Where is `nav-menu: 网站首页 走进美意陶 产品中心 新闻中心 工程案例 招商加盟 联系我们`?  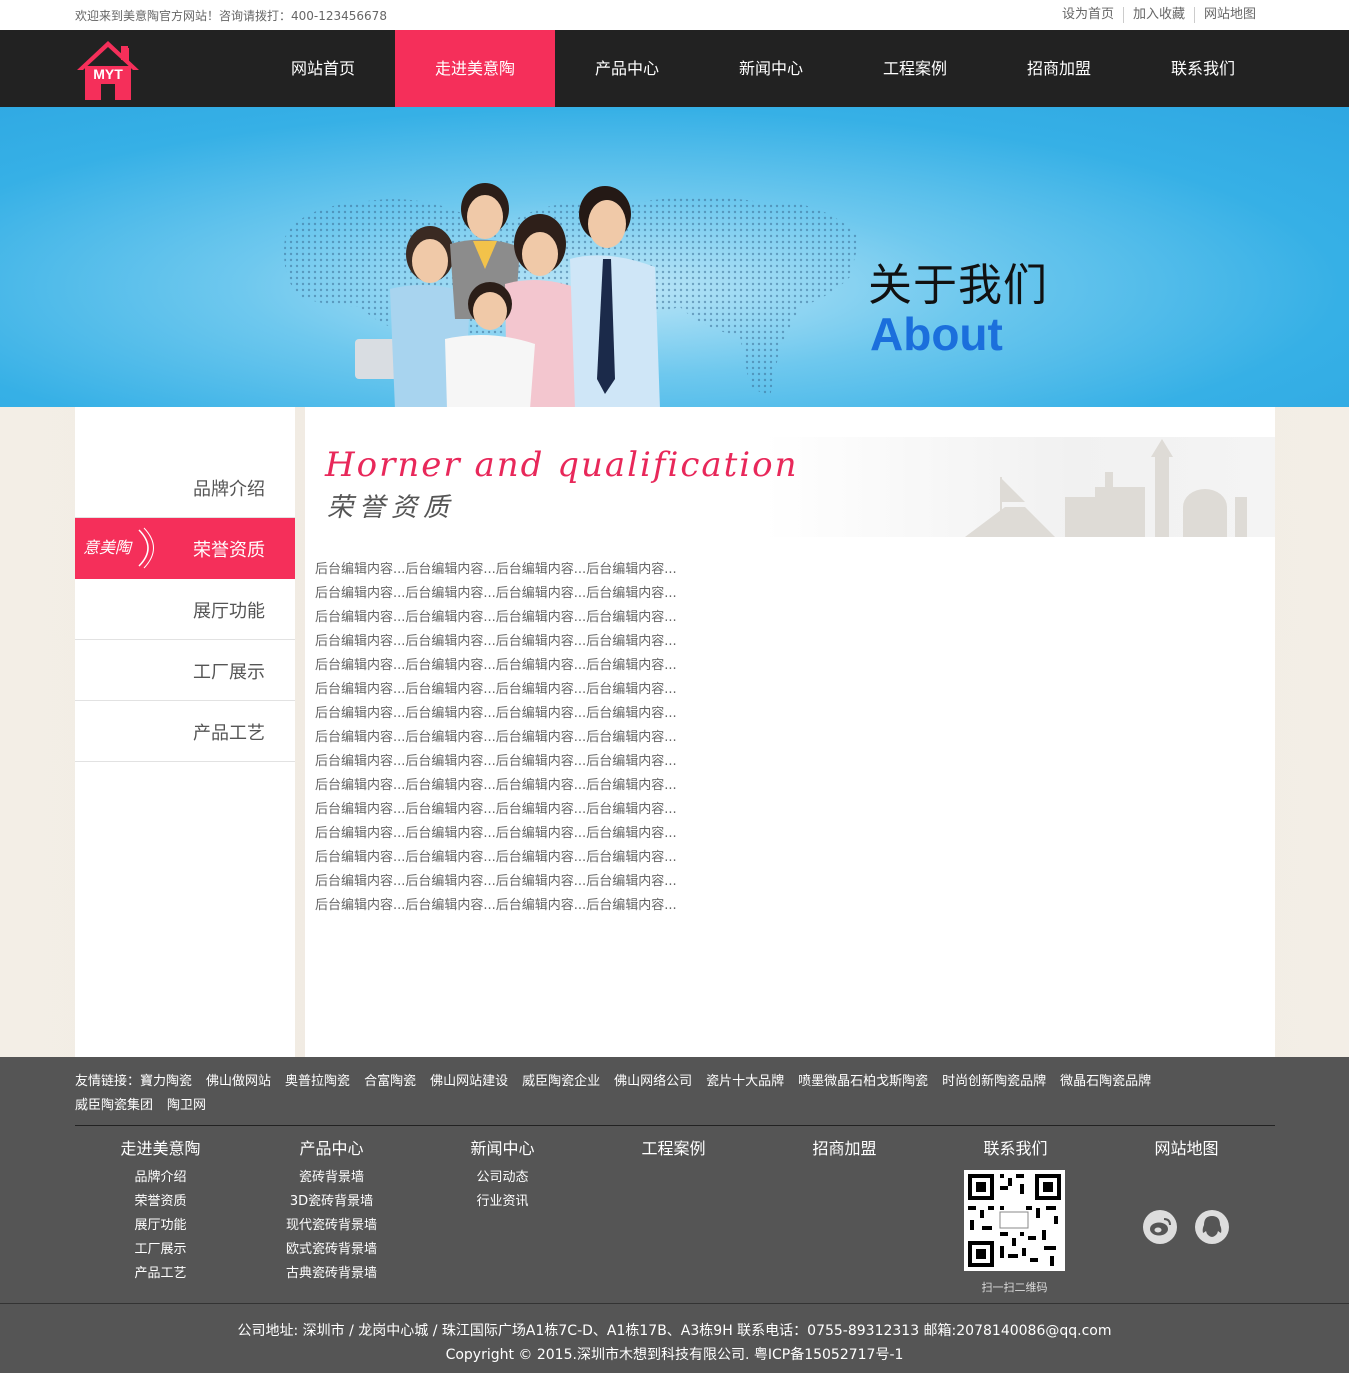 nav-menu: 网站首页 走进美意陶 产品中心 新闻中心 工程案例 招商加盟 联系我们 is located at coordinates (763, 68).